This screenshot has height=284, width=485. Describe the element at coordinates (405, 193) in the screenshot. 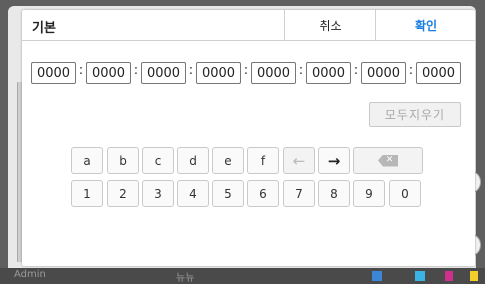

I see `key-0: 0` at that location.